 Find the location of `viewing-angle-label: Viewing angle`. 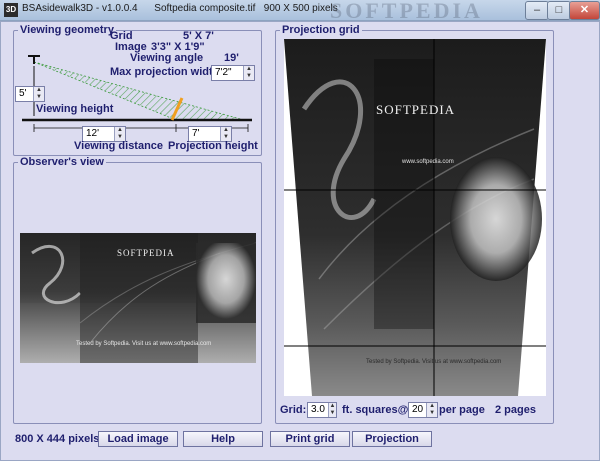

viewing-angle-label: Viewing angle is located at coordinates (167, 58).